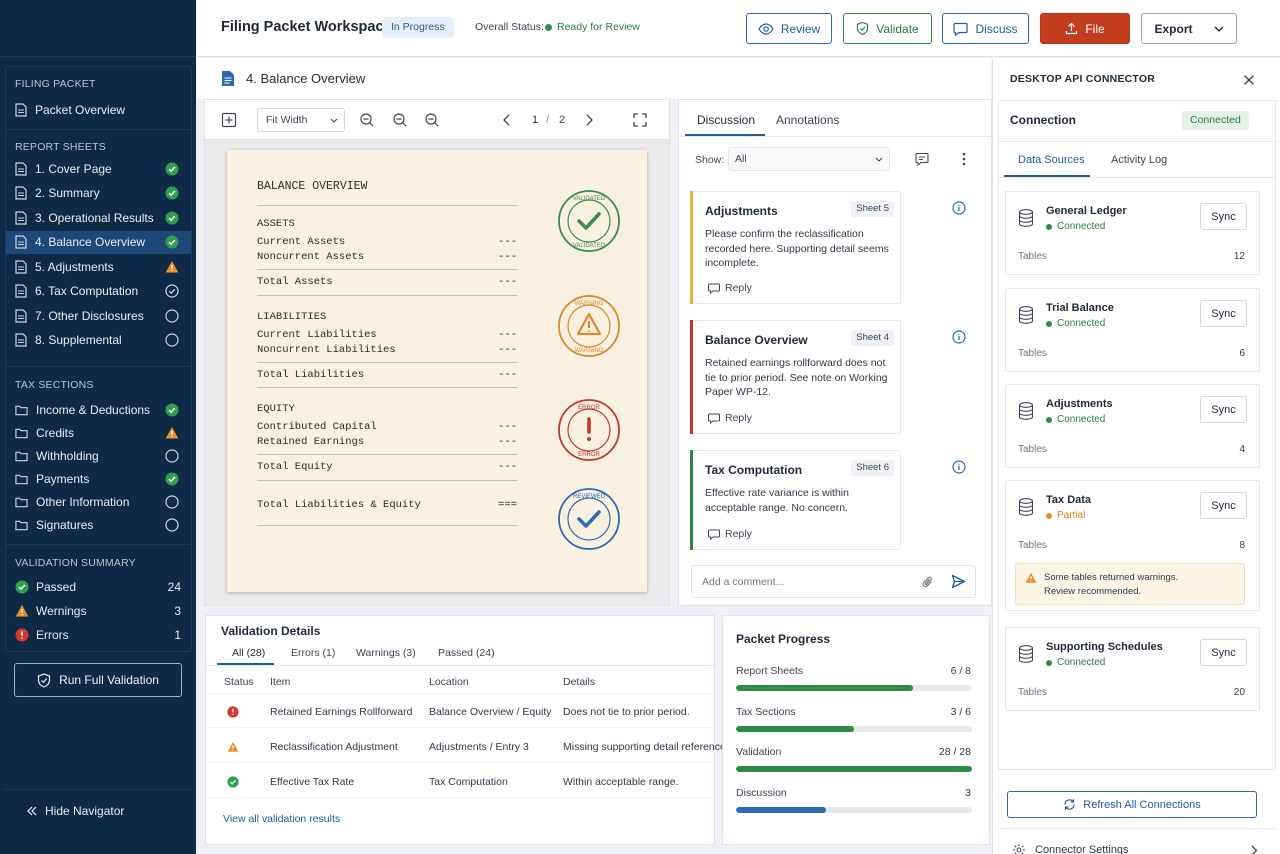 The height and width of the screenshot is (854, 1280). I want to click on tab-all: All (28), so click(248, 653).